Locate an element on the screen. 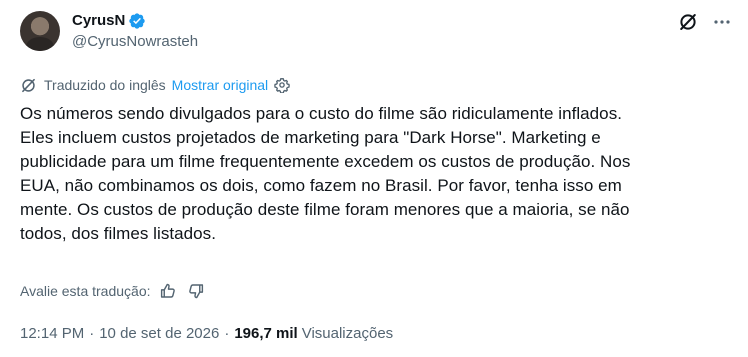 Image resolution: width=748 pixels, height=357 pixels. views-count: 196,7 mil is located at coordinates (266, 333).